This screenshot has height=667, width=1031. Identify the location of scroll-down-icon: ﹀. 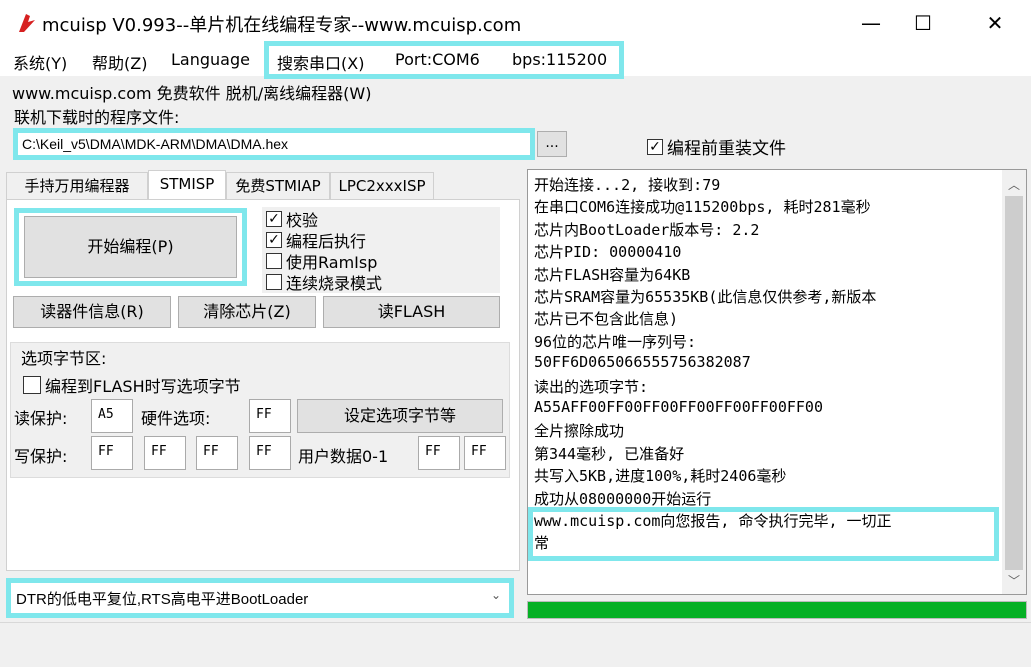
(1014, 580).